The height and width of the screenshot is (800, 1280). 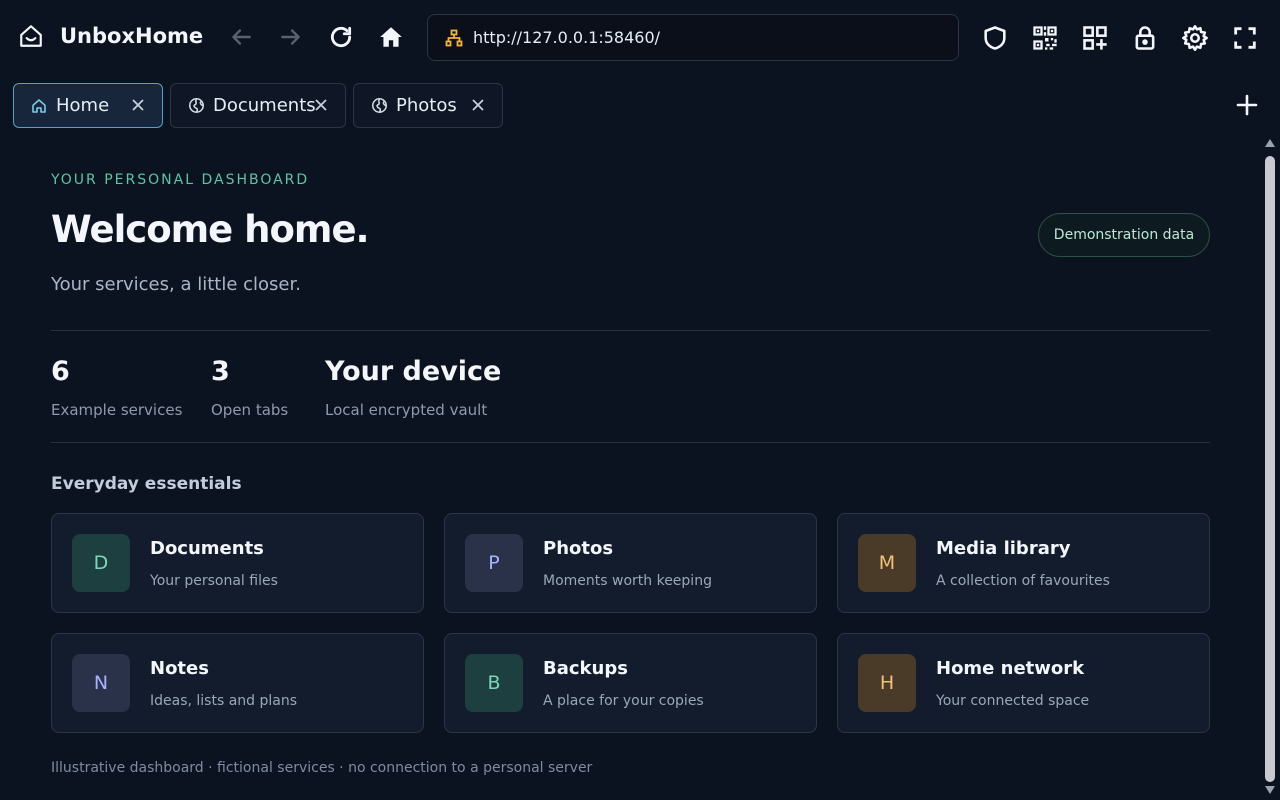 I want to click on service-subtitle: Ideas, lists and plans, so click(x=224, y=701).